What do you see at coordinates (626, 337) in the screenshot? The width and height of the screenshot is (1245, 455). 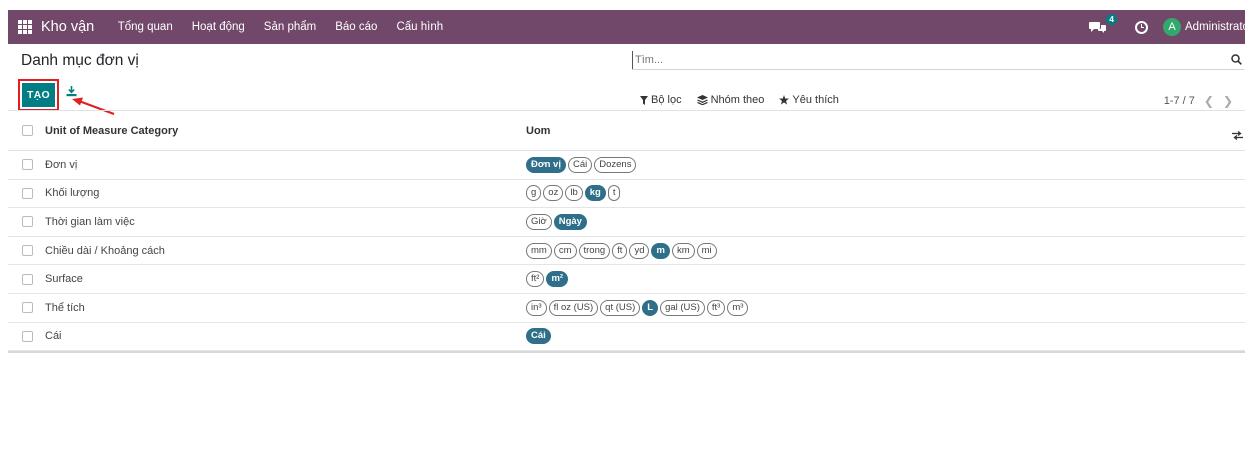 I see `table-row: Cái Cái` at bounding box center [626, 337].